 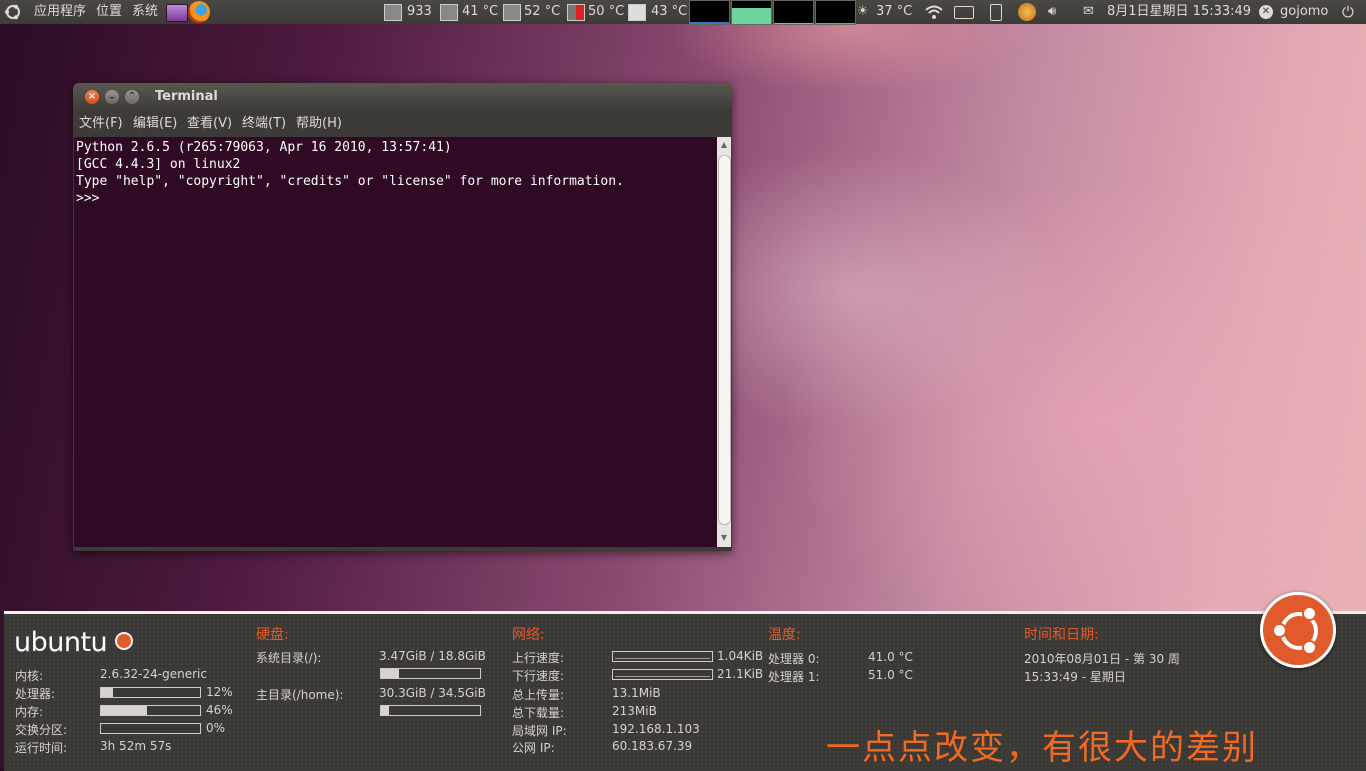 What do you see at coordinates (319, 124) in the screenshot?
I see `menu-help: 帮助(H)` at bounding box center [319, 124].